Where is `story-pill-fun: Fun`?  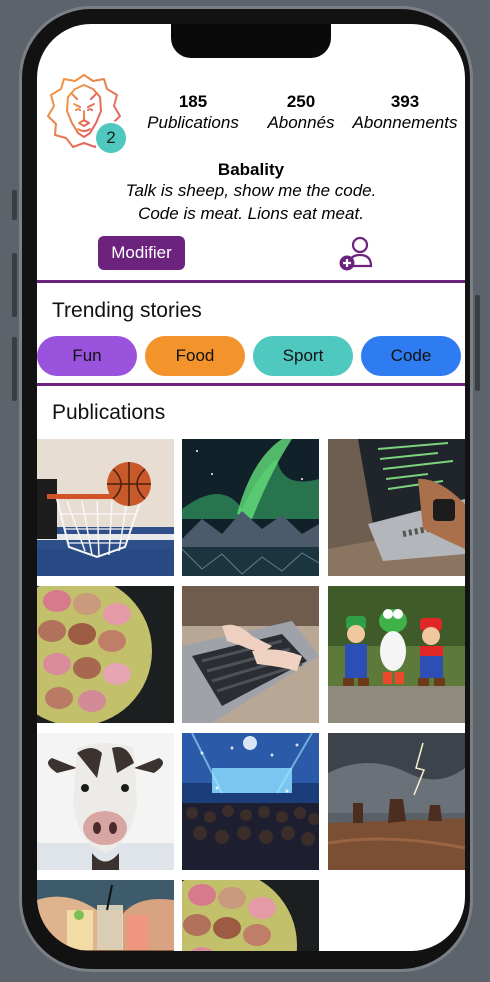 story-pill-fun: Fun is located at coordinates (87, 356).